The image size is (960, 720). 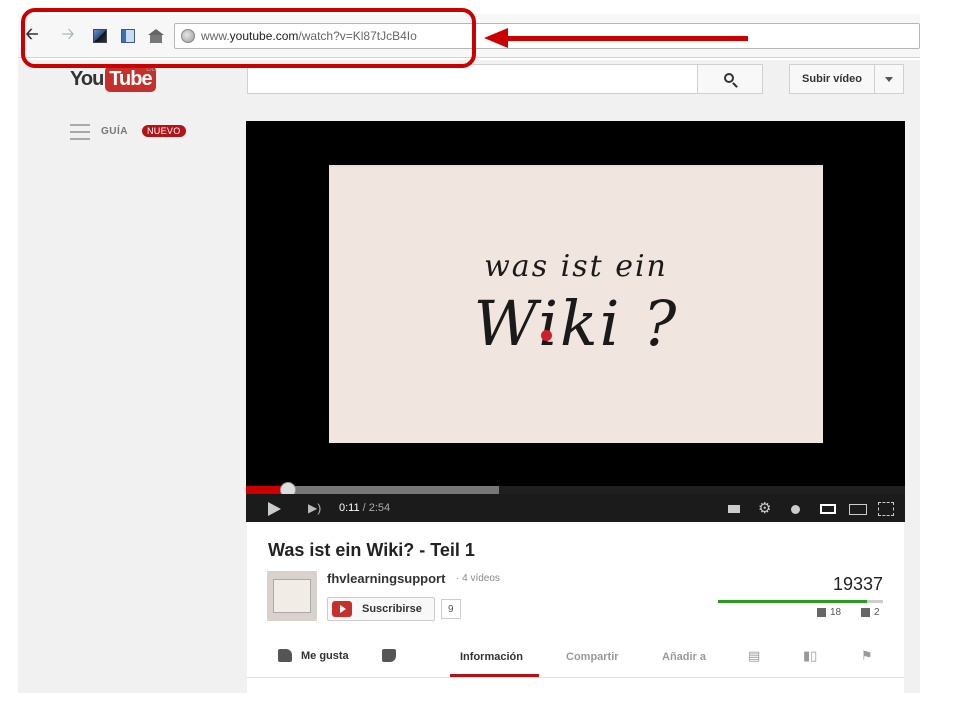 What do you see at coordinates (274, 509) in the screenshot?
I see `play-icon` at bounding box center [274, 509].